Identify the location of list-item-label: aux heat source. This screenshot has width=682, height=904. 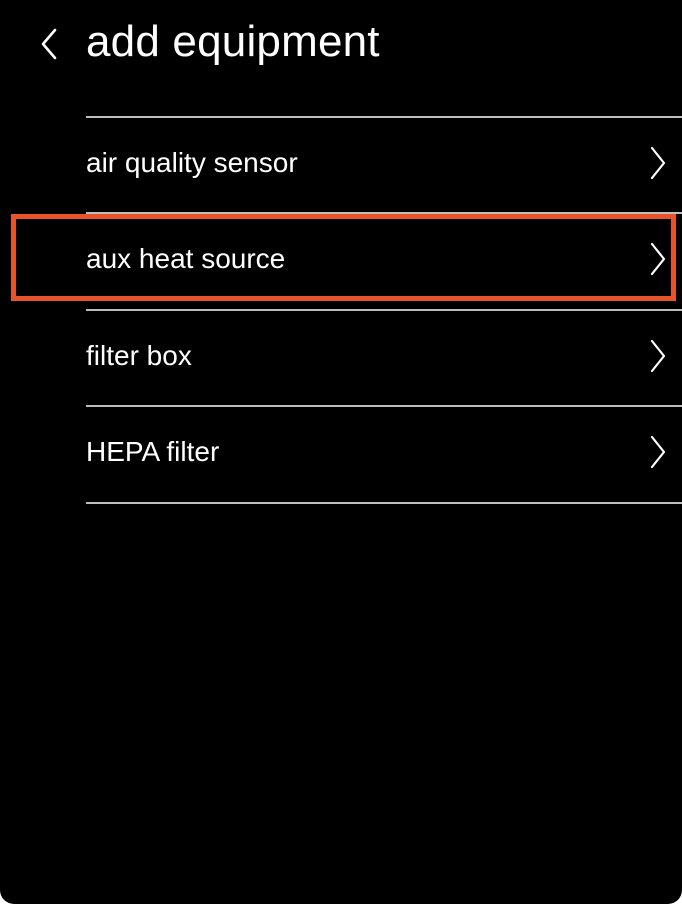
(186, 258).